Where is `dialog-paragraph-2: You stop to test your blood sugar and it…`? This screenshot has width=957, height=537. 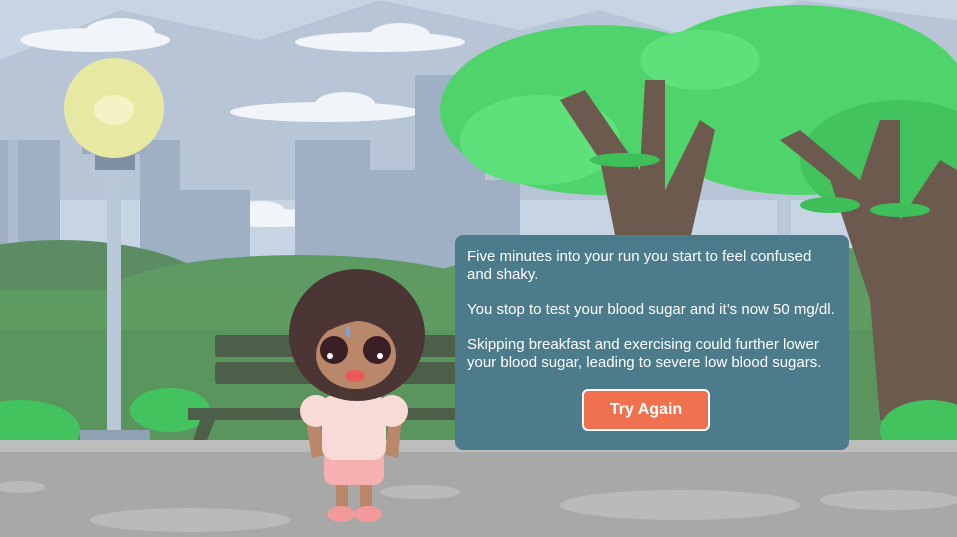 dialog-paragraph-2: You stop to test your blood sugar and it… is located at coordinates (651, 309).